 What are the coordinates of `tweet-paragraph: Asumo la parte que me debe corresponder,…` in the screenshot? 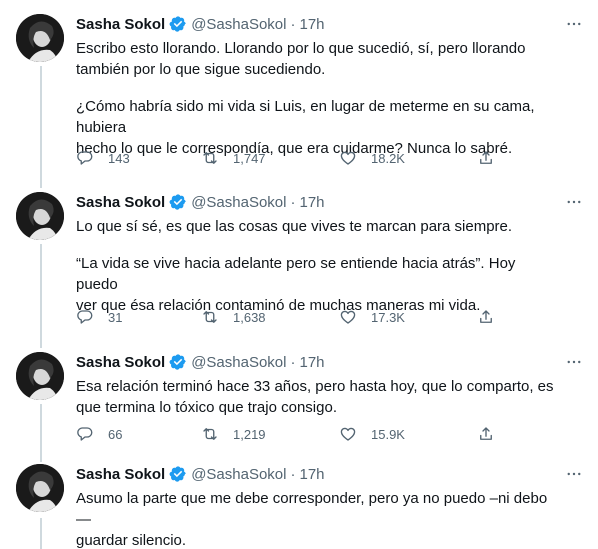 It's located at (312, 519).